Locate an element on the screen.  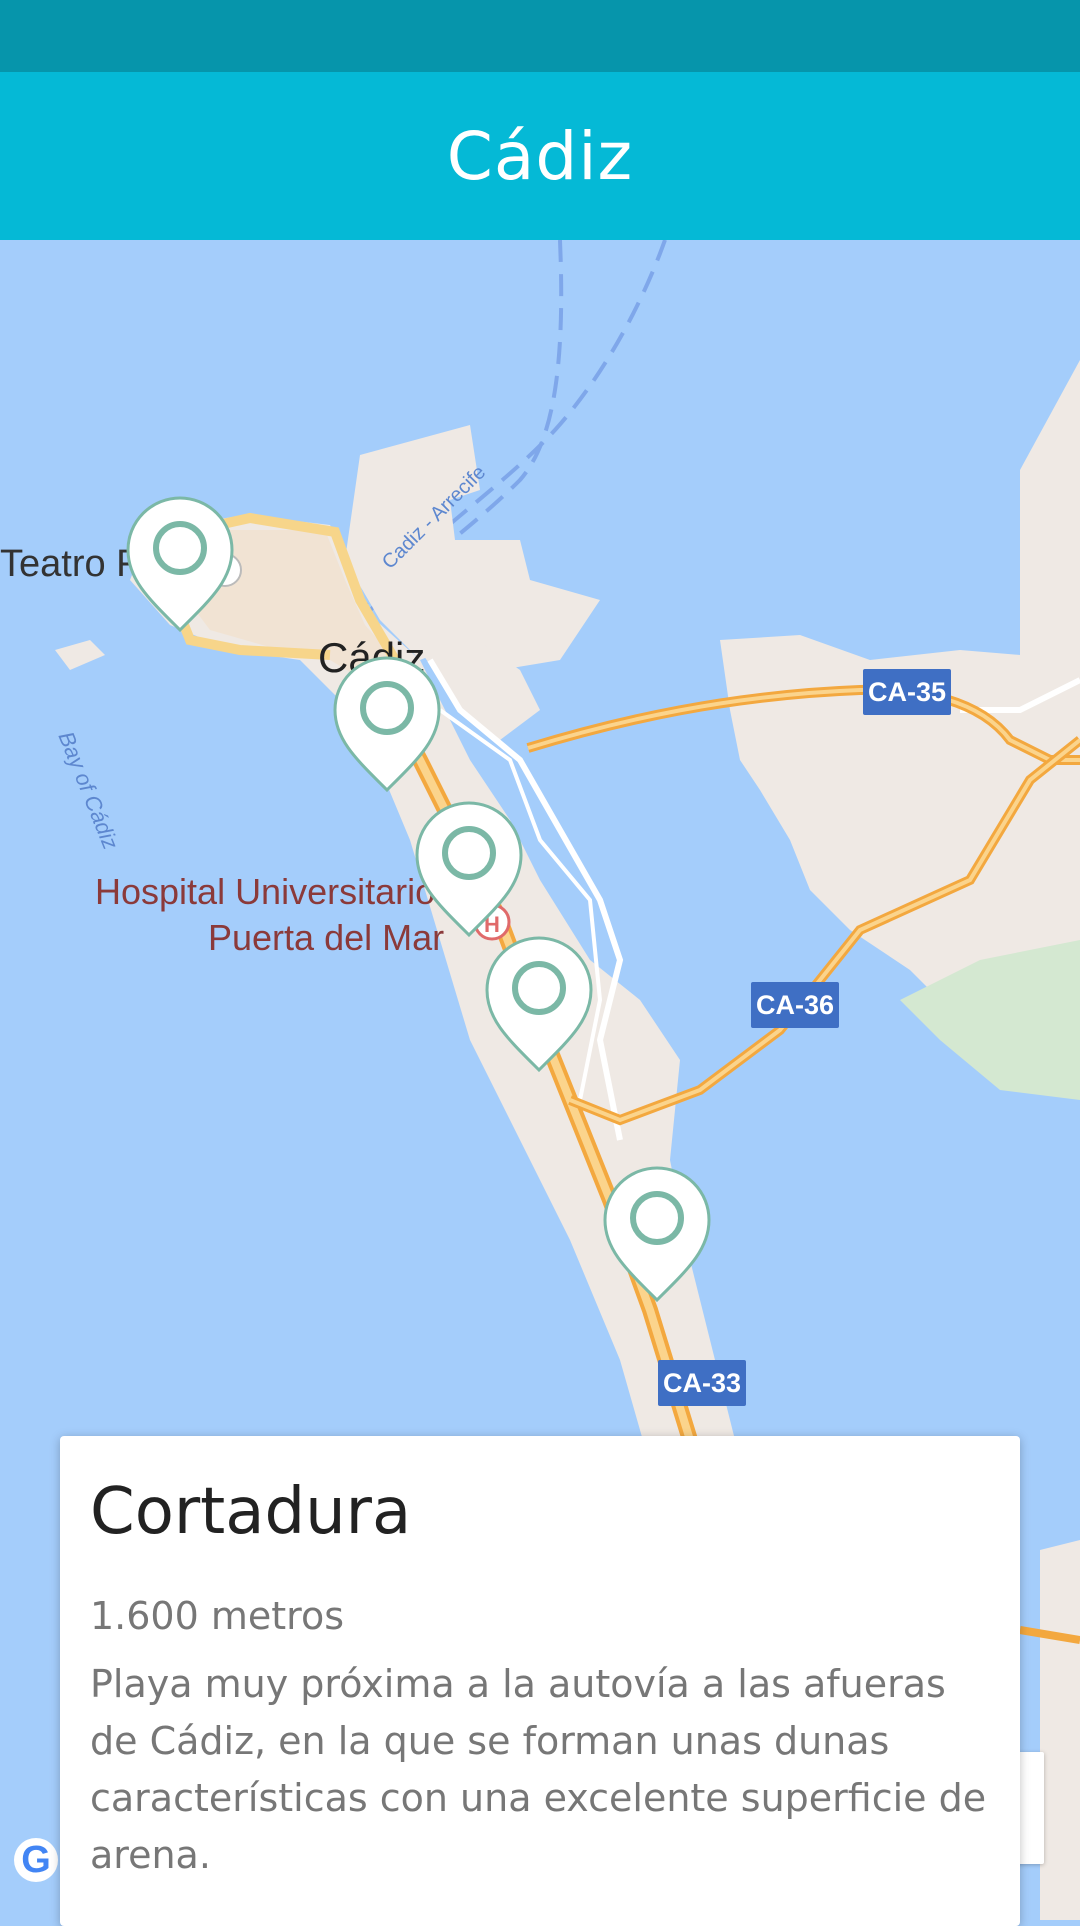
app-bar: Cádiz is located at coordinates (540, 156).